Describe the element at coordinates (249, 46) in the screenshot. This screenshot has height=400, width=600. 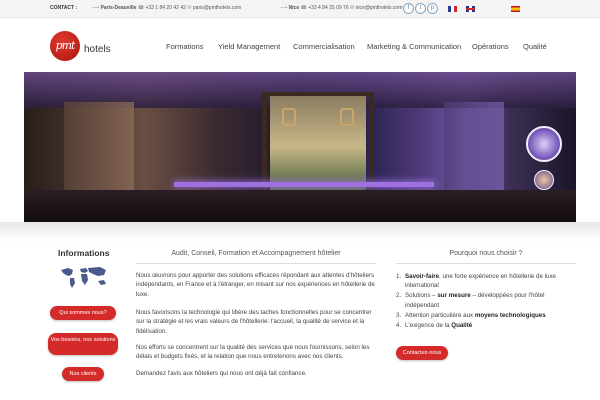
I see `nav-yield-management: Yield Management` at that location.